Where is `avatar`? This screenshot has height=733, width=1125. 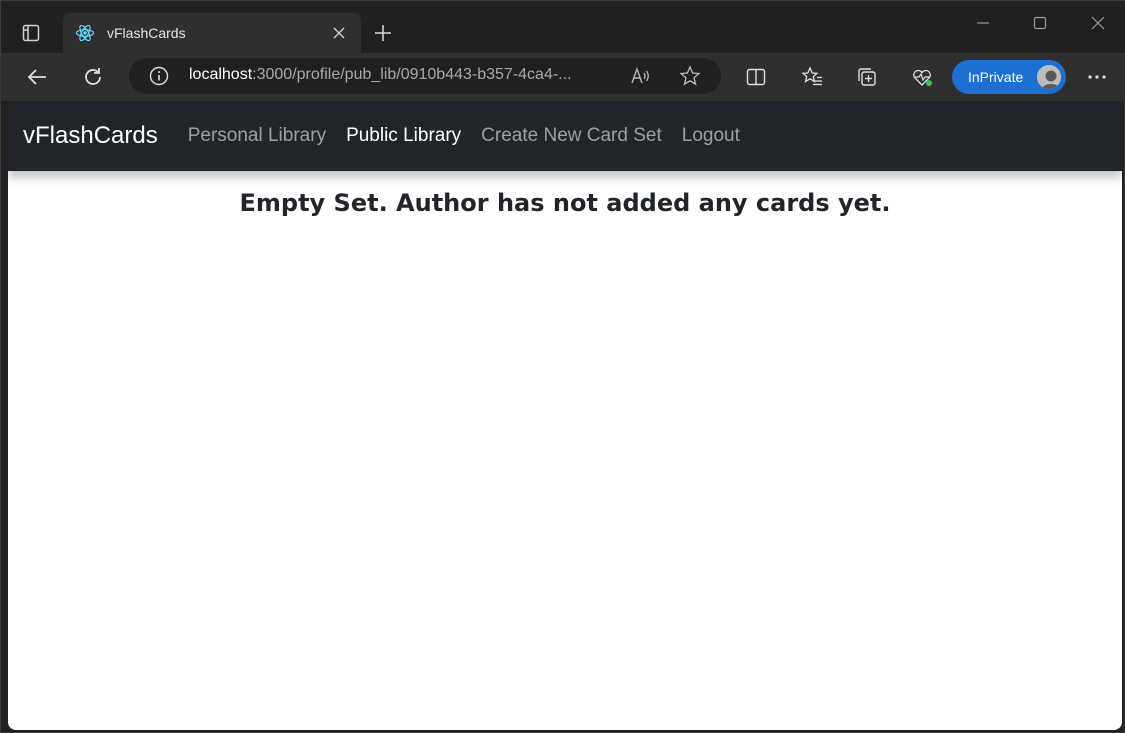 avatar is located at coordinates (1049, 77).